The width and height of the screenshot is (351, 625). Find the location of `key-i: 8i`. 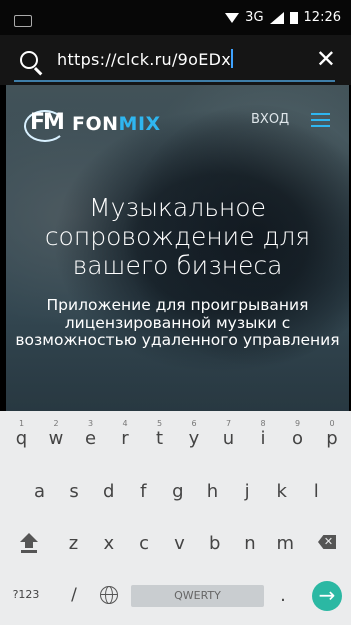

key-i: 8i is located at coordinates (263, 434).